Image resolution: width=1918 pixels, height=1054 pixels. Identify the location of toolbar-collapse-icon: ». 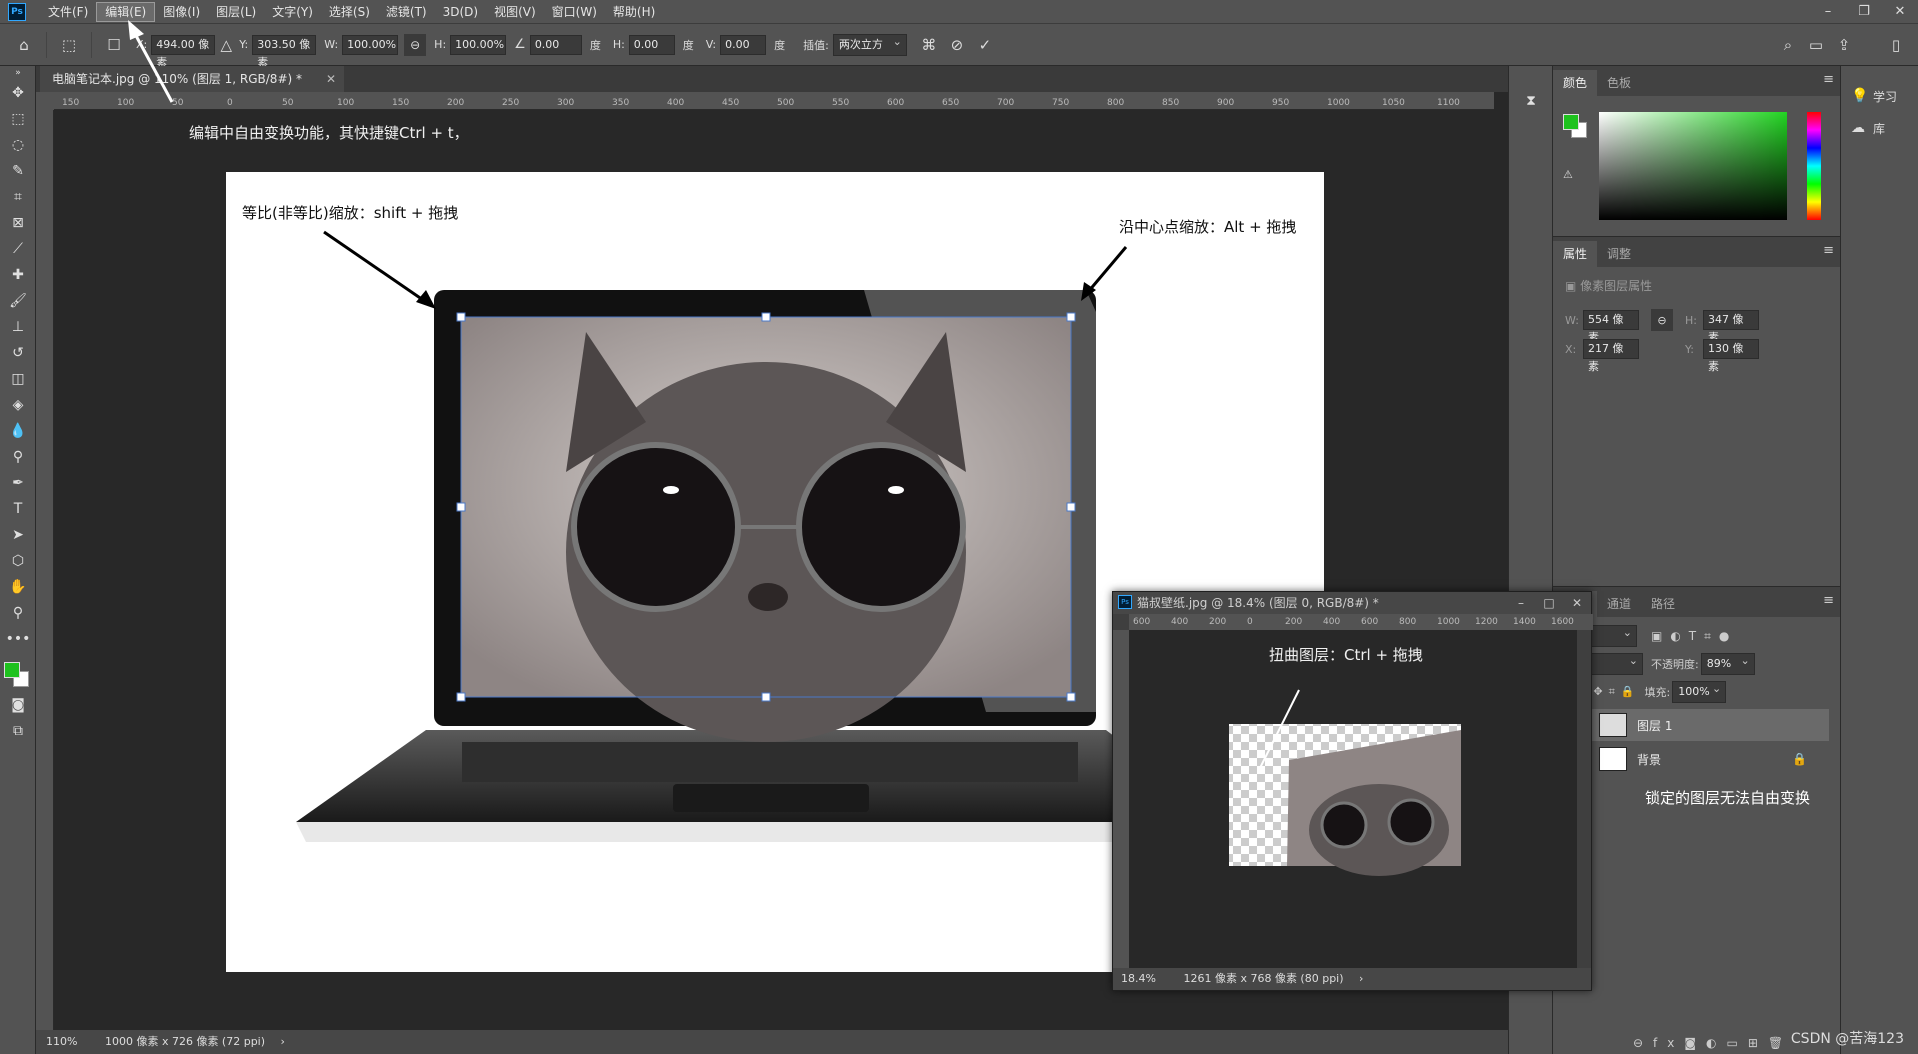
(18, 73).